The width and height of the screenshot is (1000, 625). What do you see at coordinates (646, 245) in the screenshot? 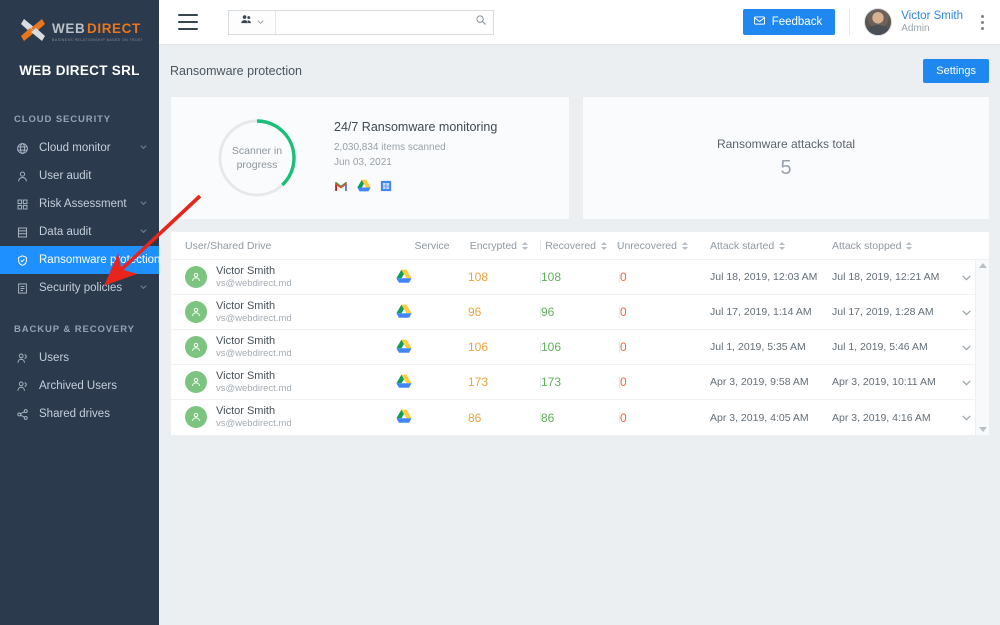
I see `column-label: Unrecovered` at bounding box center [646, 245].